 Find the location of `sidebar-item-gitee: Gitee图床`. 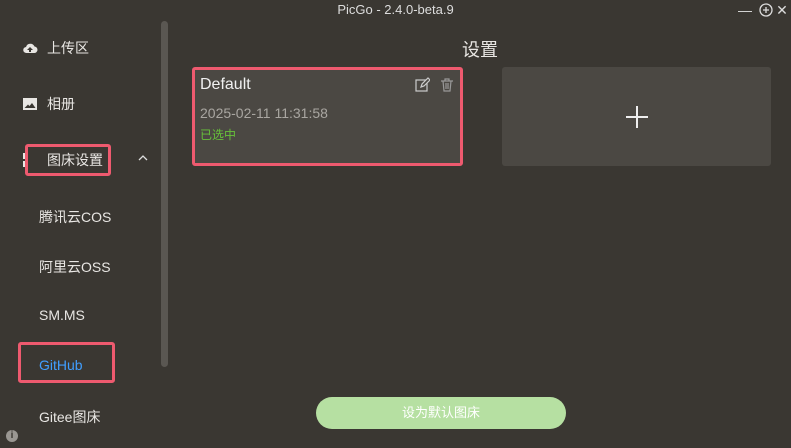

sidebar-item-gitee: Gitee图床 is located at coordinates (69, 417).